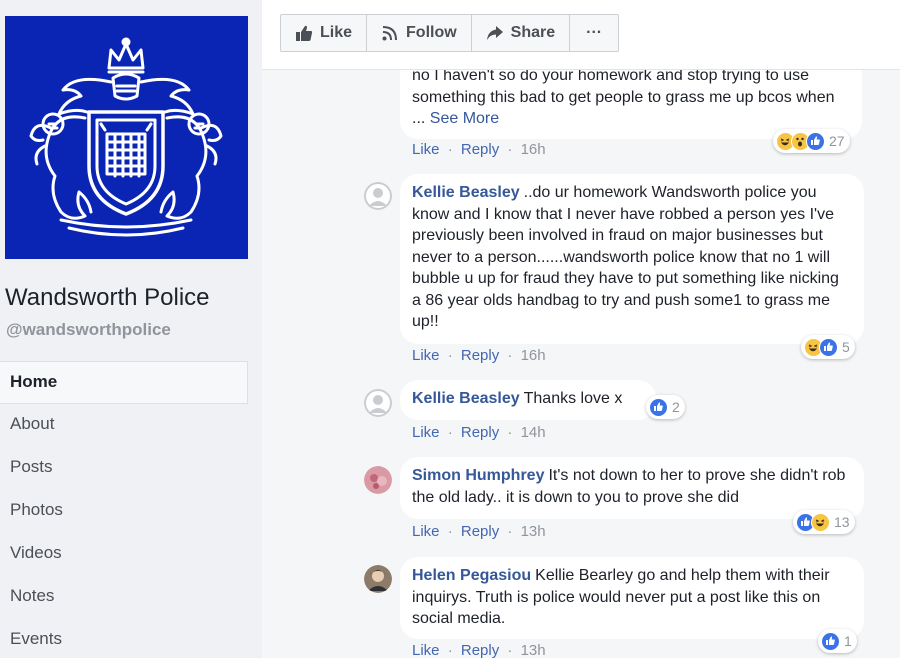  I want to click on comment-timestamp: 14h, so click(533, 432).